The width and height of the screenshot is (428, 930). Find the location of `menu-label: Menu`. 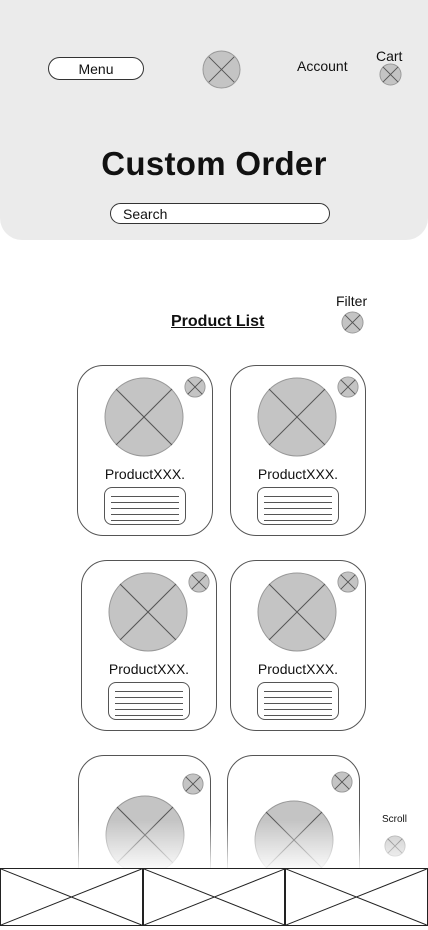

menu-label: Menu is located at coordinates (96, 68).